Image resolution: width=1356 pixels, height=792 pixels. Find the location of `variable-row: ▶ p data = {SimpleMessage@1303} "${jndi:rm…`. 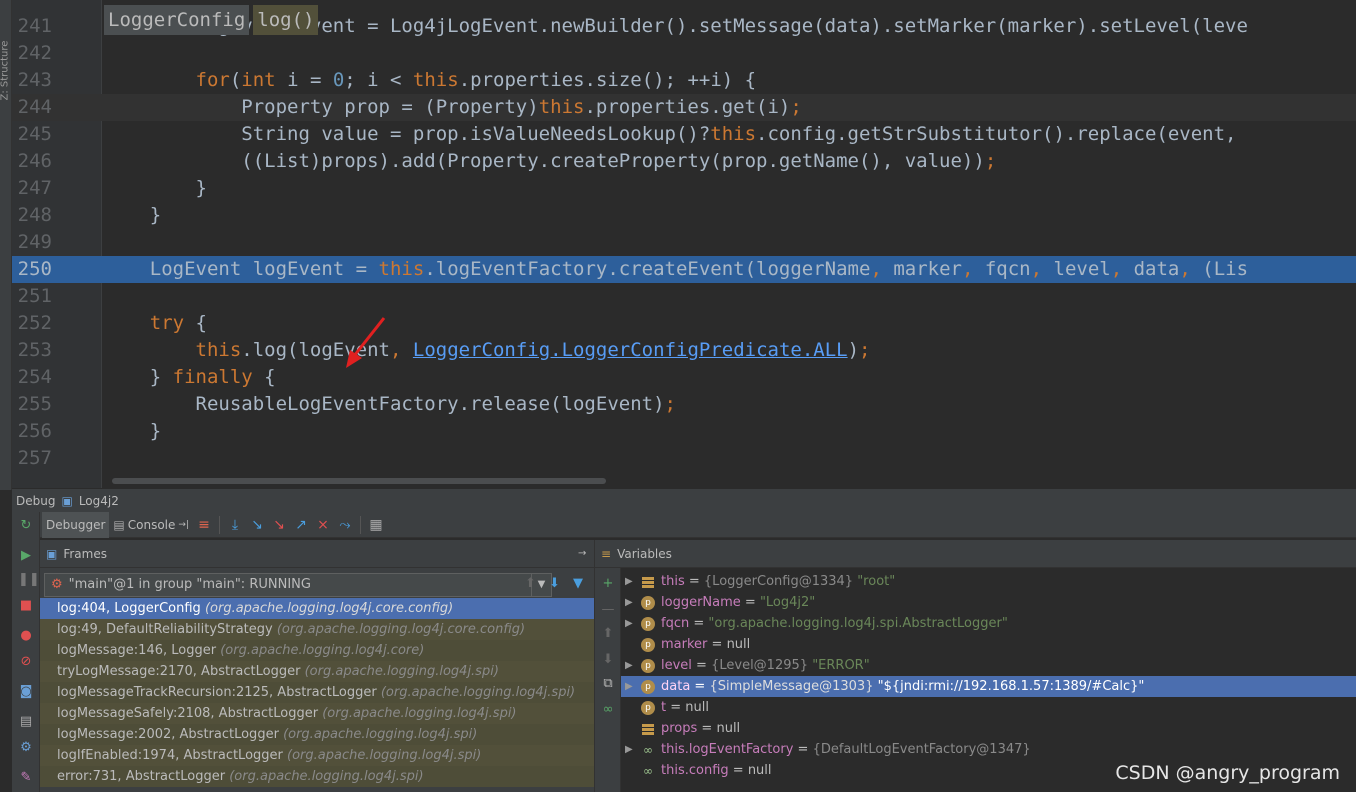

variable-row: ▶ p data = {SimpleMessage@1303} "${jndi:rm… is located at coordinates (988, 686).